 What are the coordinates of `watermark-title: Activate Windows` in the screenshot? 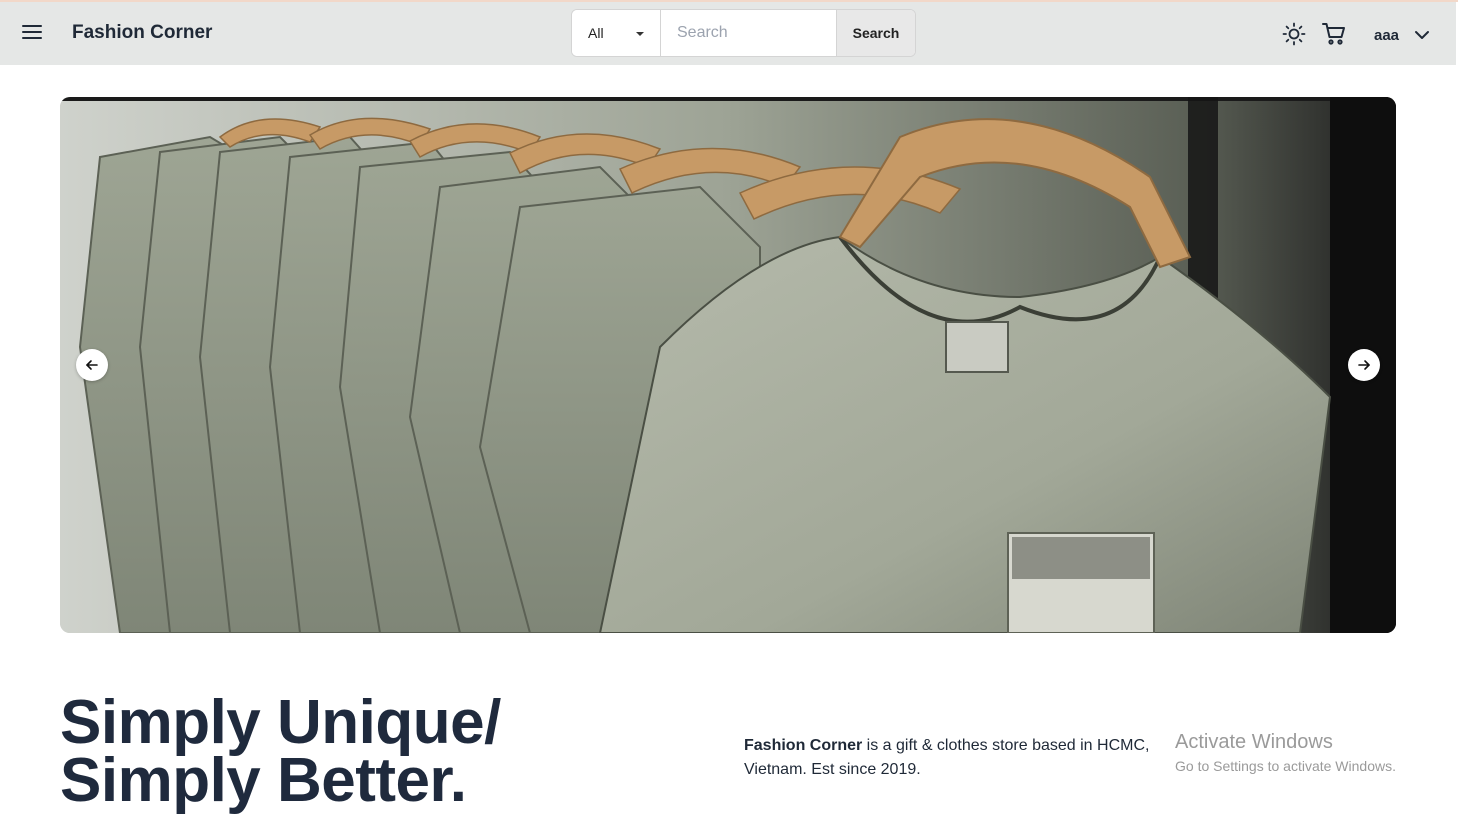 It's located at (1254, 742).